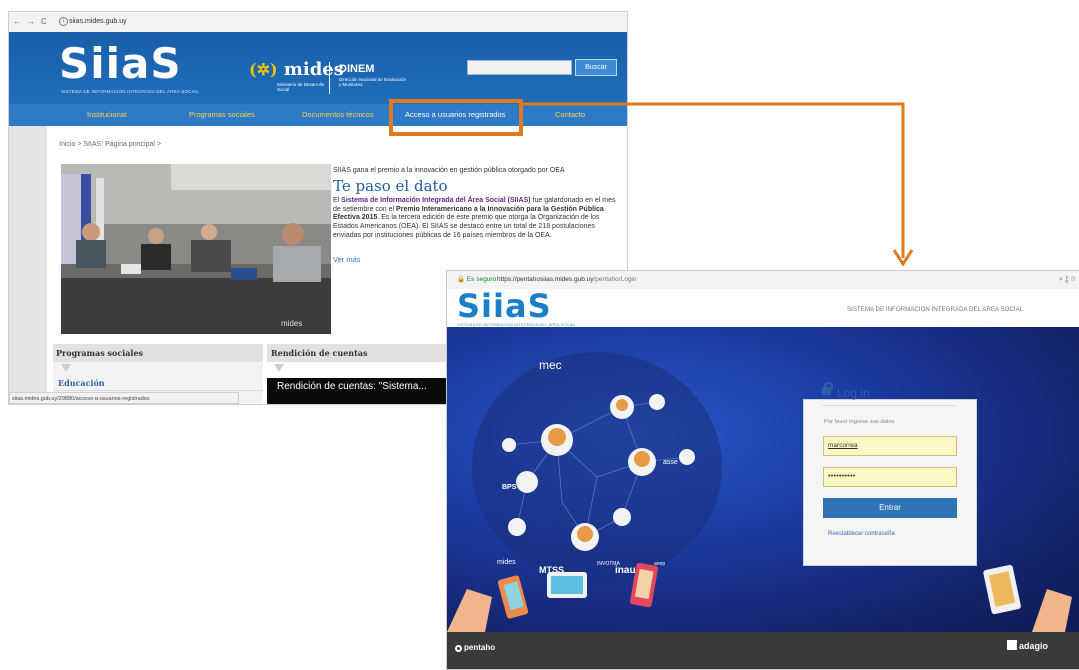 Image resolution: width=1079 pixels, height=670 pixels. Describe the element at coordinates (890, 477) in the screenshot. I see `password-field: ••••••••••` at that location.